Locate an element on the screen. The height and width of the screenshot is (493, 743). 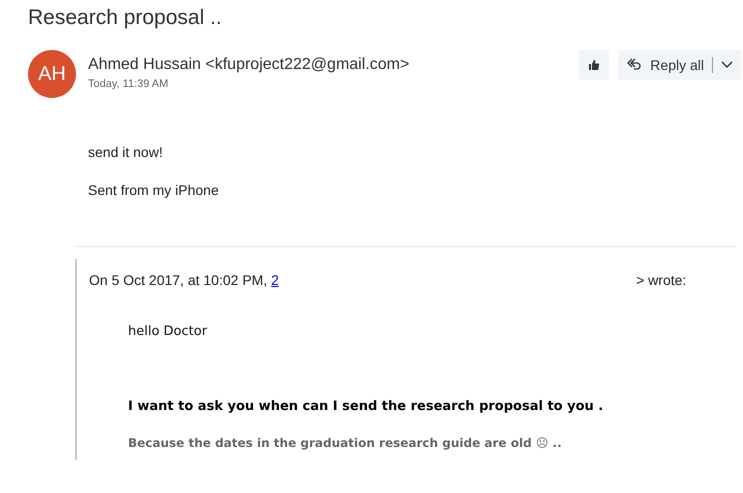
quoted-text: Because the dates in the graduation research guide are old ☹ .. is located at coordinates (345, 443).